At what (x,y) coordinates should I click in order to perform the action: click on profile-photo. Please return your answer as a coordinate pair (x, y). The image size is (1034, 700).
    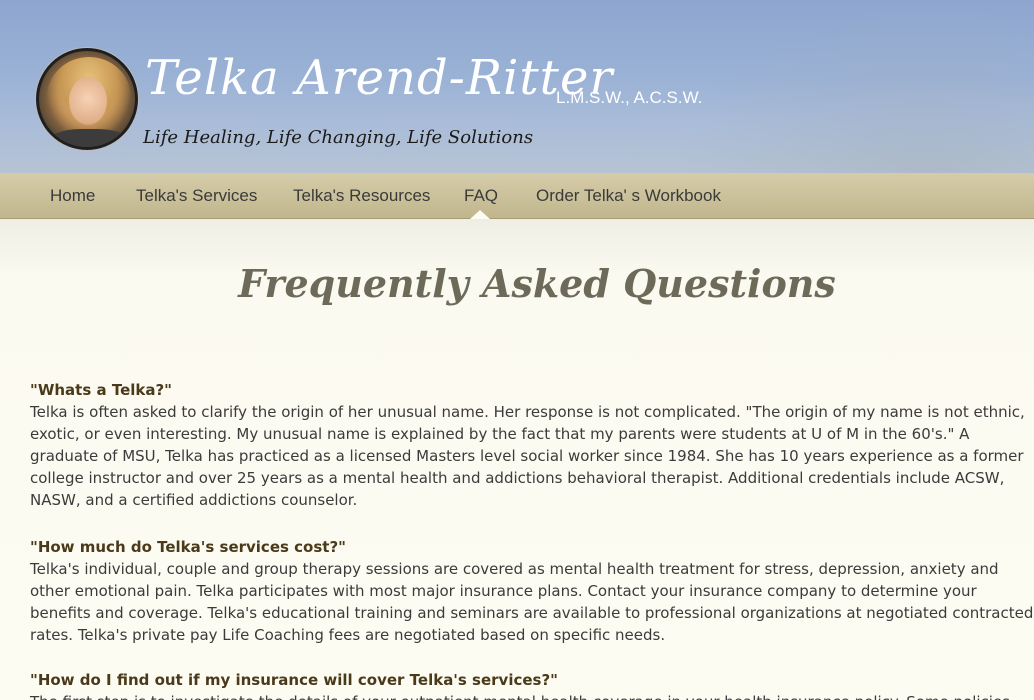
    Looking at the image, I should click on (87, 99).